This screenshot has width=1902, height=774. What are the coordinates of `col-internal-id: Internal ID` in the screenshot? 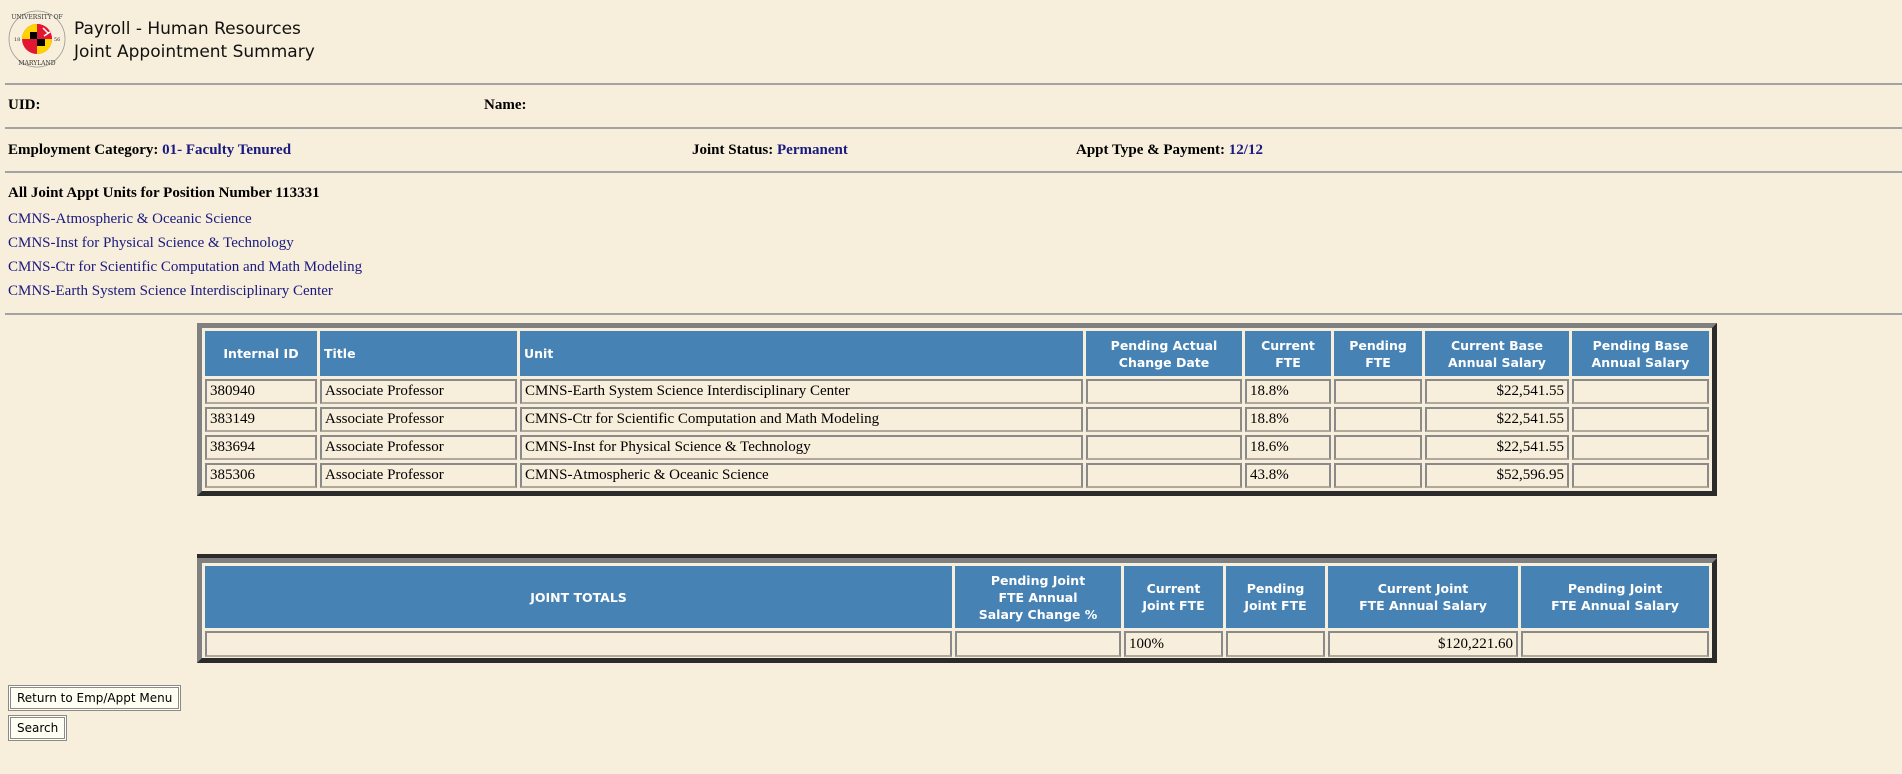 It's located at (261, 353).